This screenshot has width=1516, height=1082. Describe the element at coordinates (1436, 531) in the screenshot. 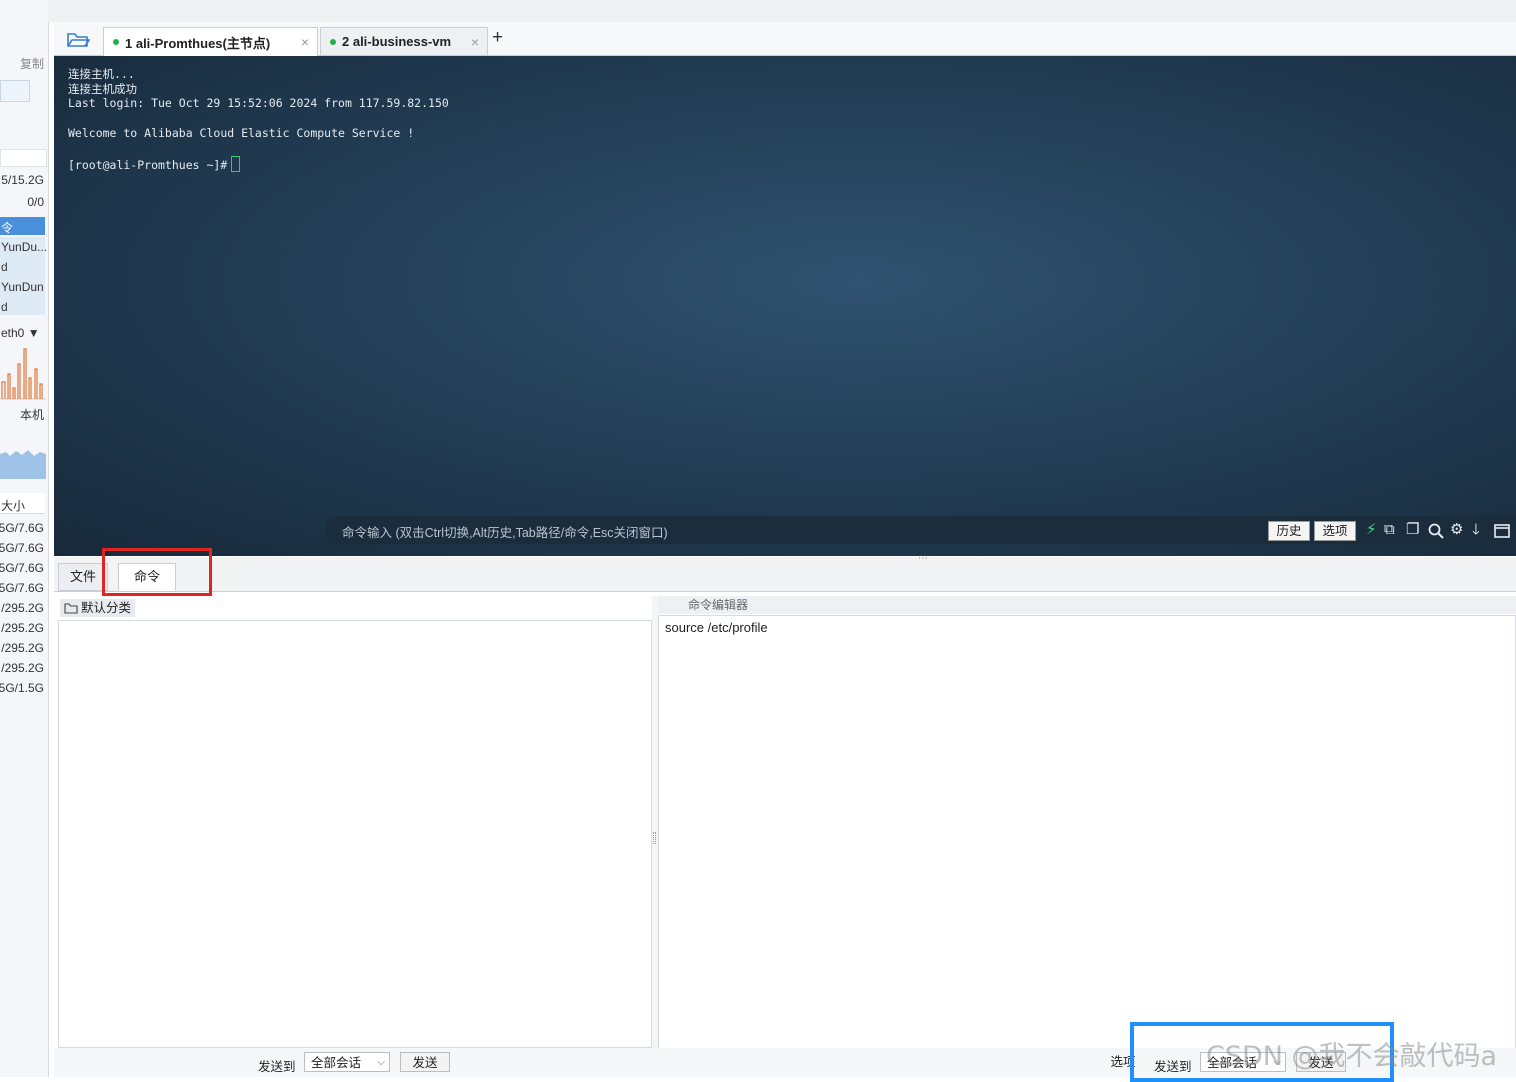

I see `search-icon` at that location.